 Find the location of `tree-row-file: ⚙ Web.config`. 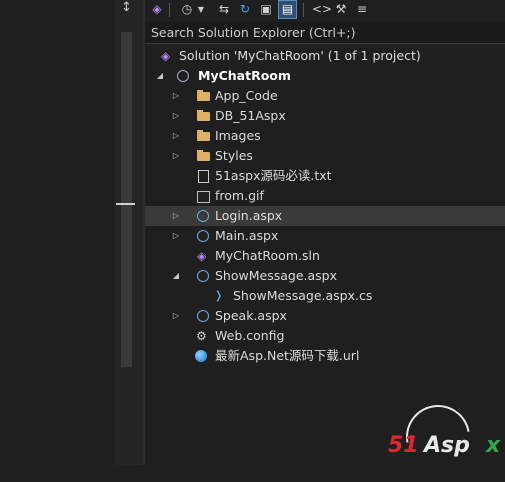

tree-row-file: ⚙ Web.config is located at coordinates (325, 336).